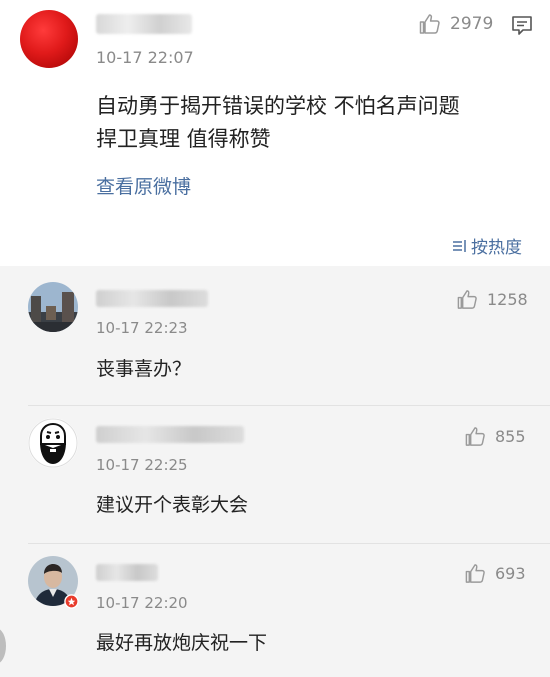 Image resolution: width=550 pixels, height=677 pixels. I want to click on bearded-face-avatar, so click(53, 443).